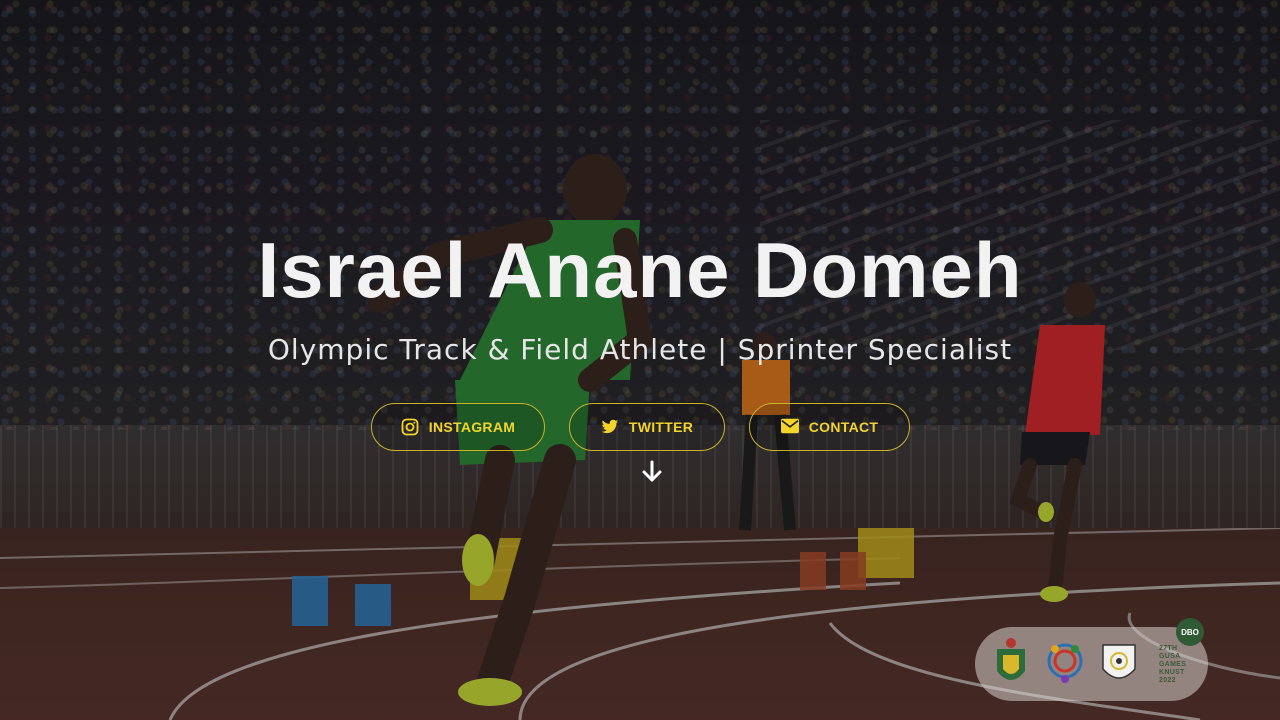  What do you see at coordinates (1011, 659) in the screenshot?
I see `knust-crest-logo` at bounding box center [1011, 659].